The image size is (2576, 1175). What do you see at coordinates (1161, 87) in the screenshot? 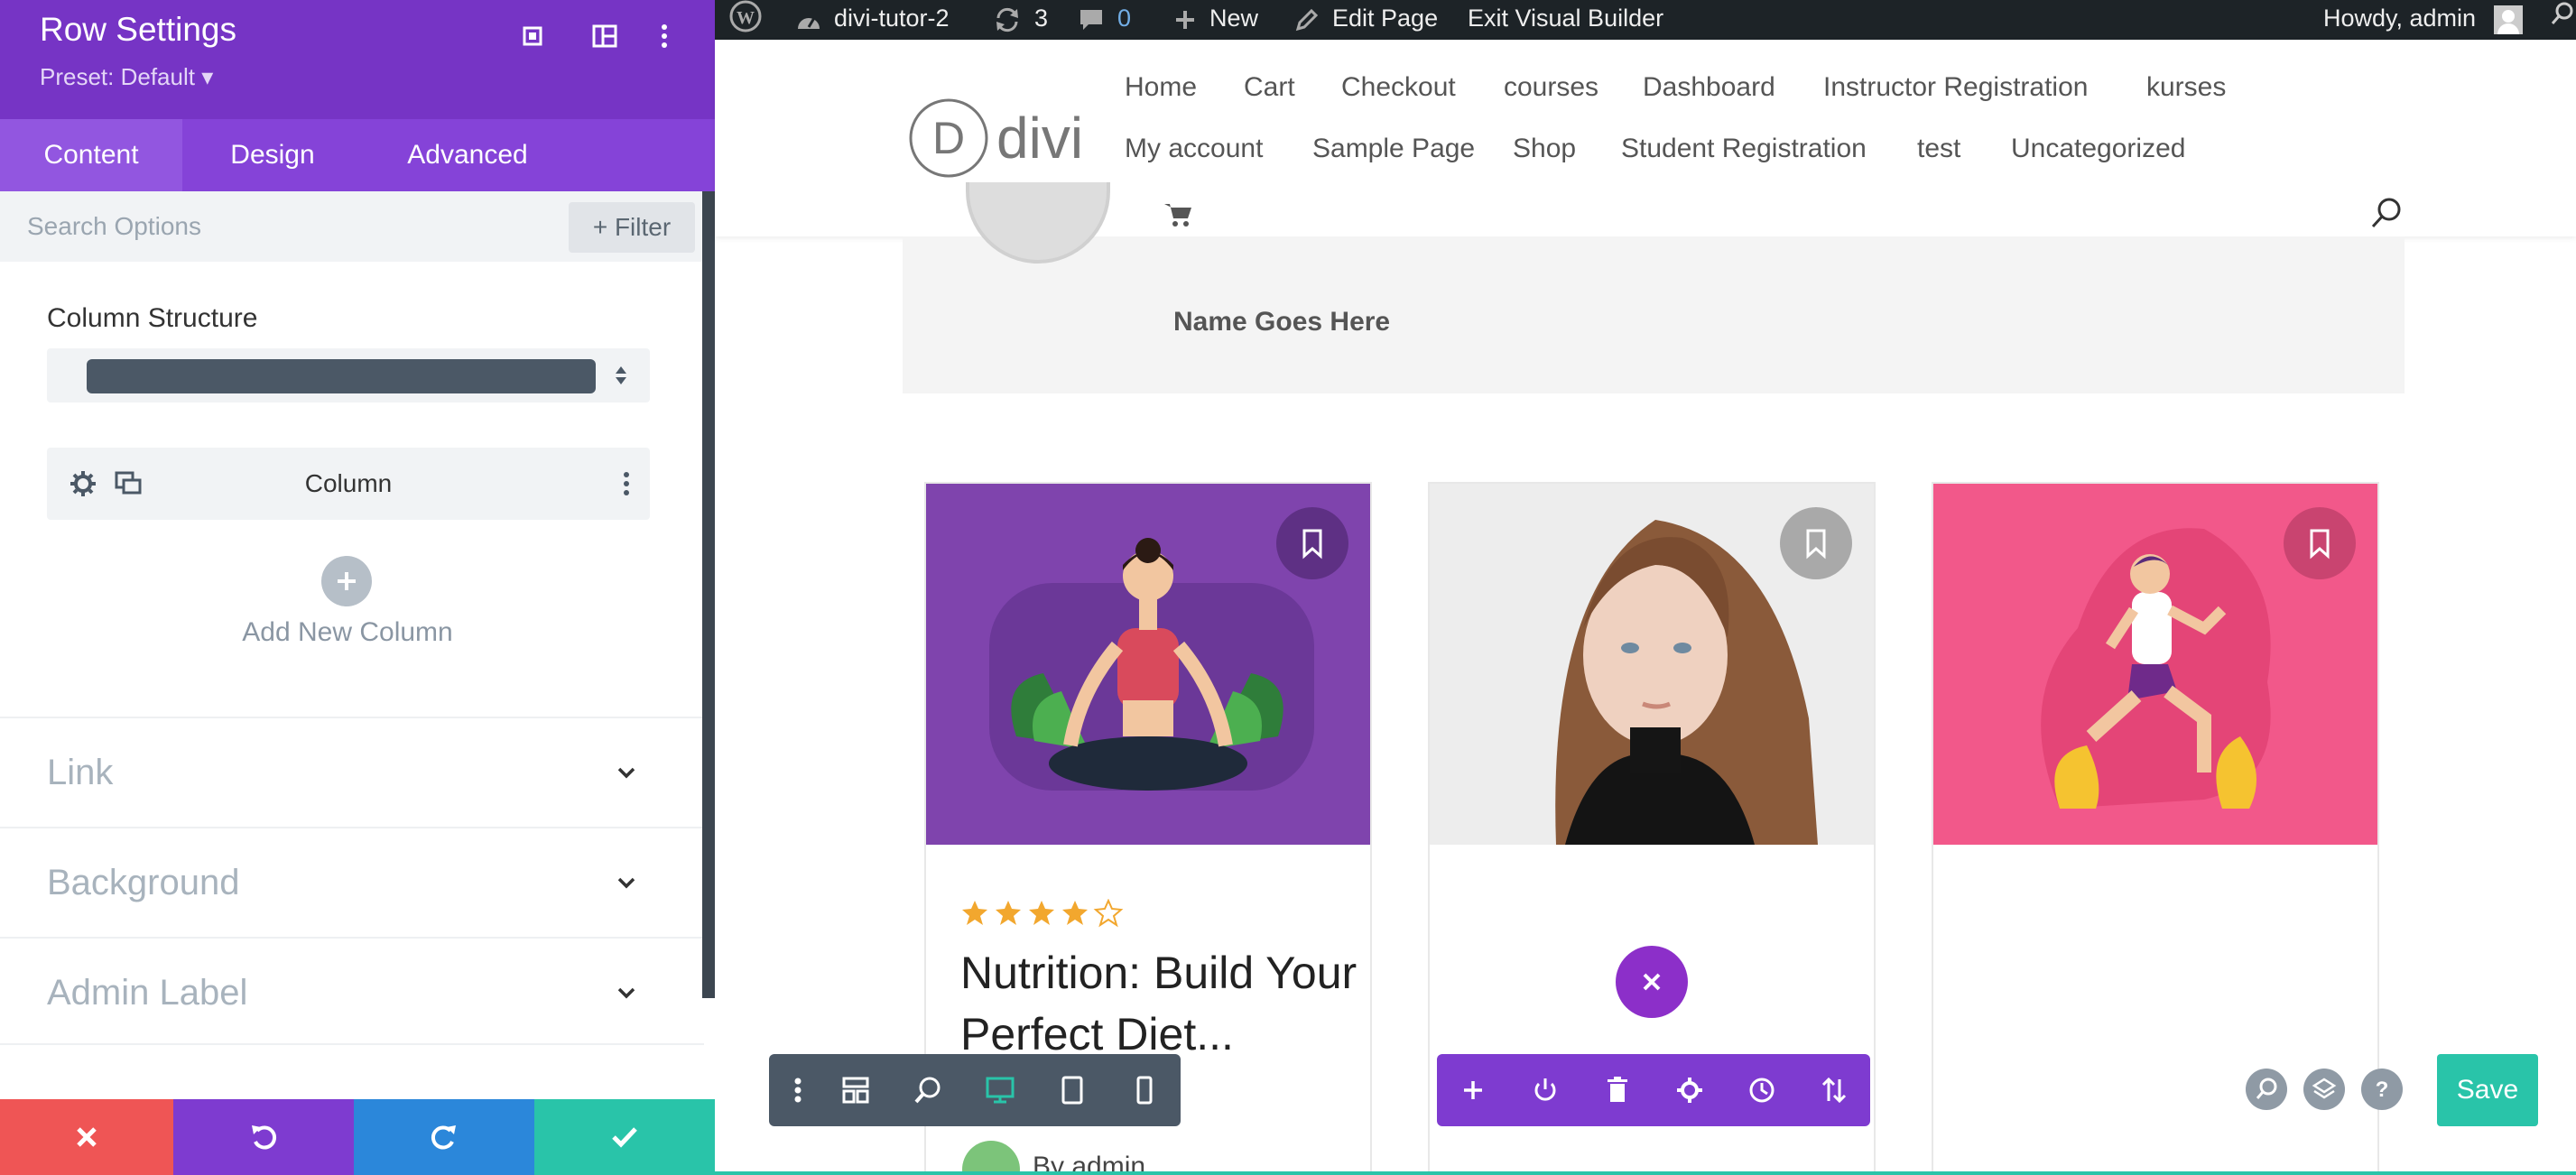
I see `nav-home: Home` at bounding box center [1161, 87].